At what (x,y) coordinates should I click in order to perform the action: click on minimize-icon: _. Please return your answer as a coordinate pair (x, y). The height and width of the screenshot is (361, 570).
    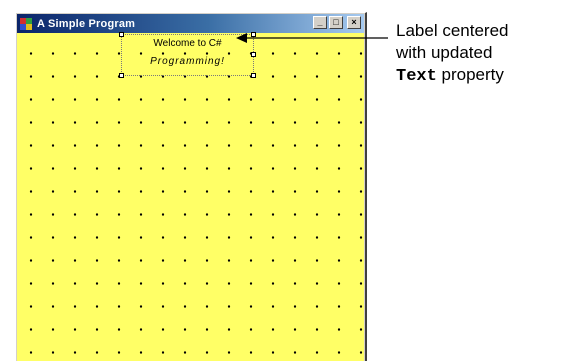
    Looking at the image, I should click on (320, 22).